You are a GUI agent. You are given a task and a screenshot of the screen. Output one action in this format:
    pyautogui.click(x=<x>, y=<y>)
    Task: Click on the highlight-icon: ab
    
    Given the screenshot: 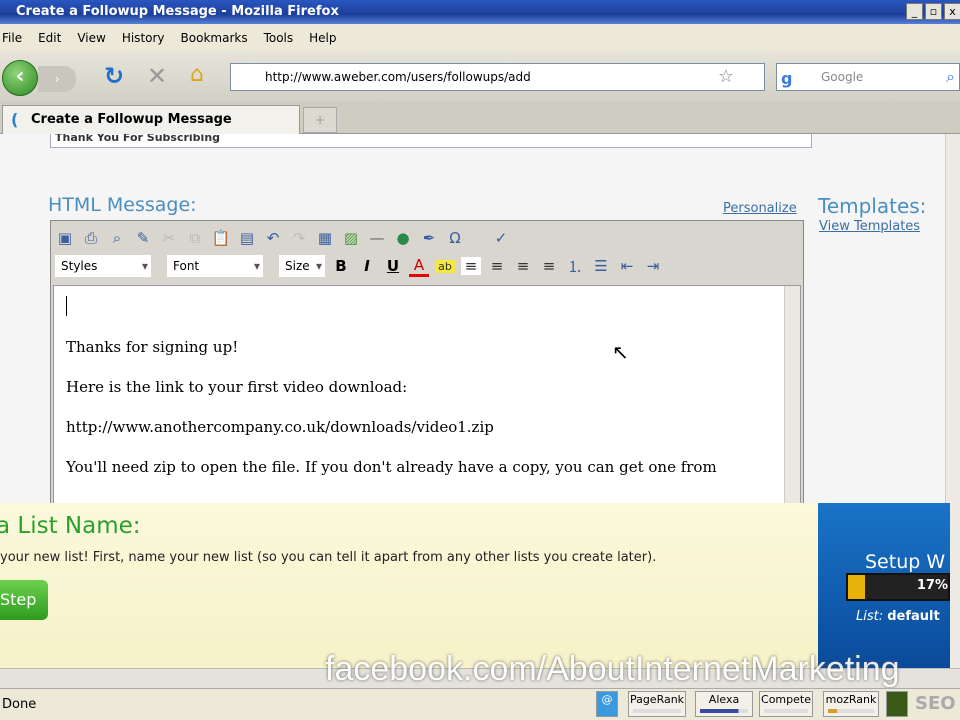 What is the action you would take?
    pyautogui.click(x=445, y=266)
    